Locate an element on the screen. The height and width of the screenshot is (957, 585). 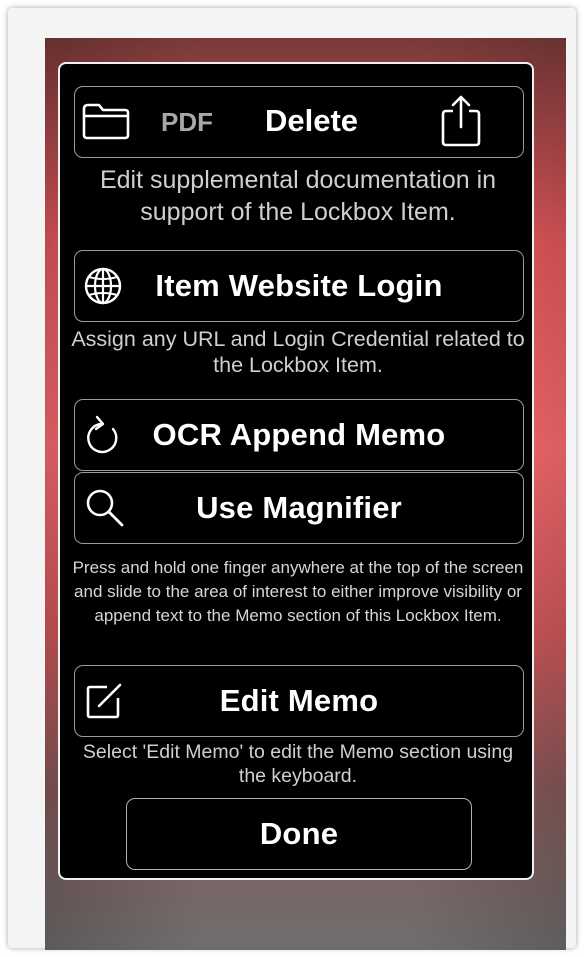
edit-memo-button: Edit Memo is located at coordinates (299, 701).